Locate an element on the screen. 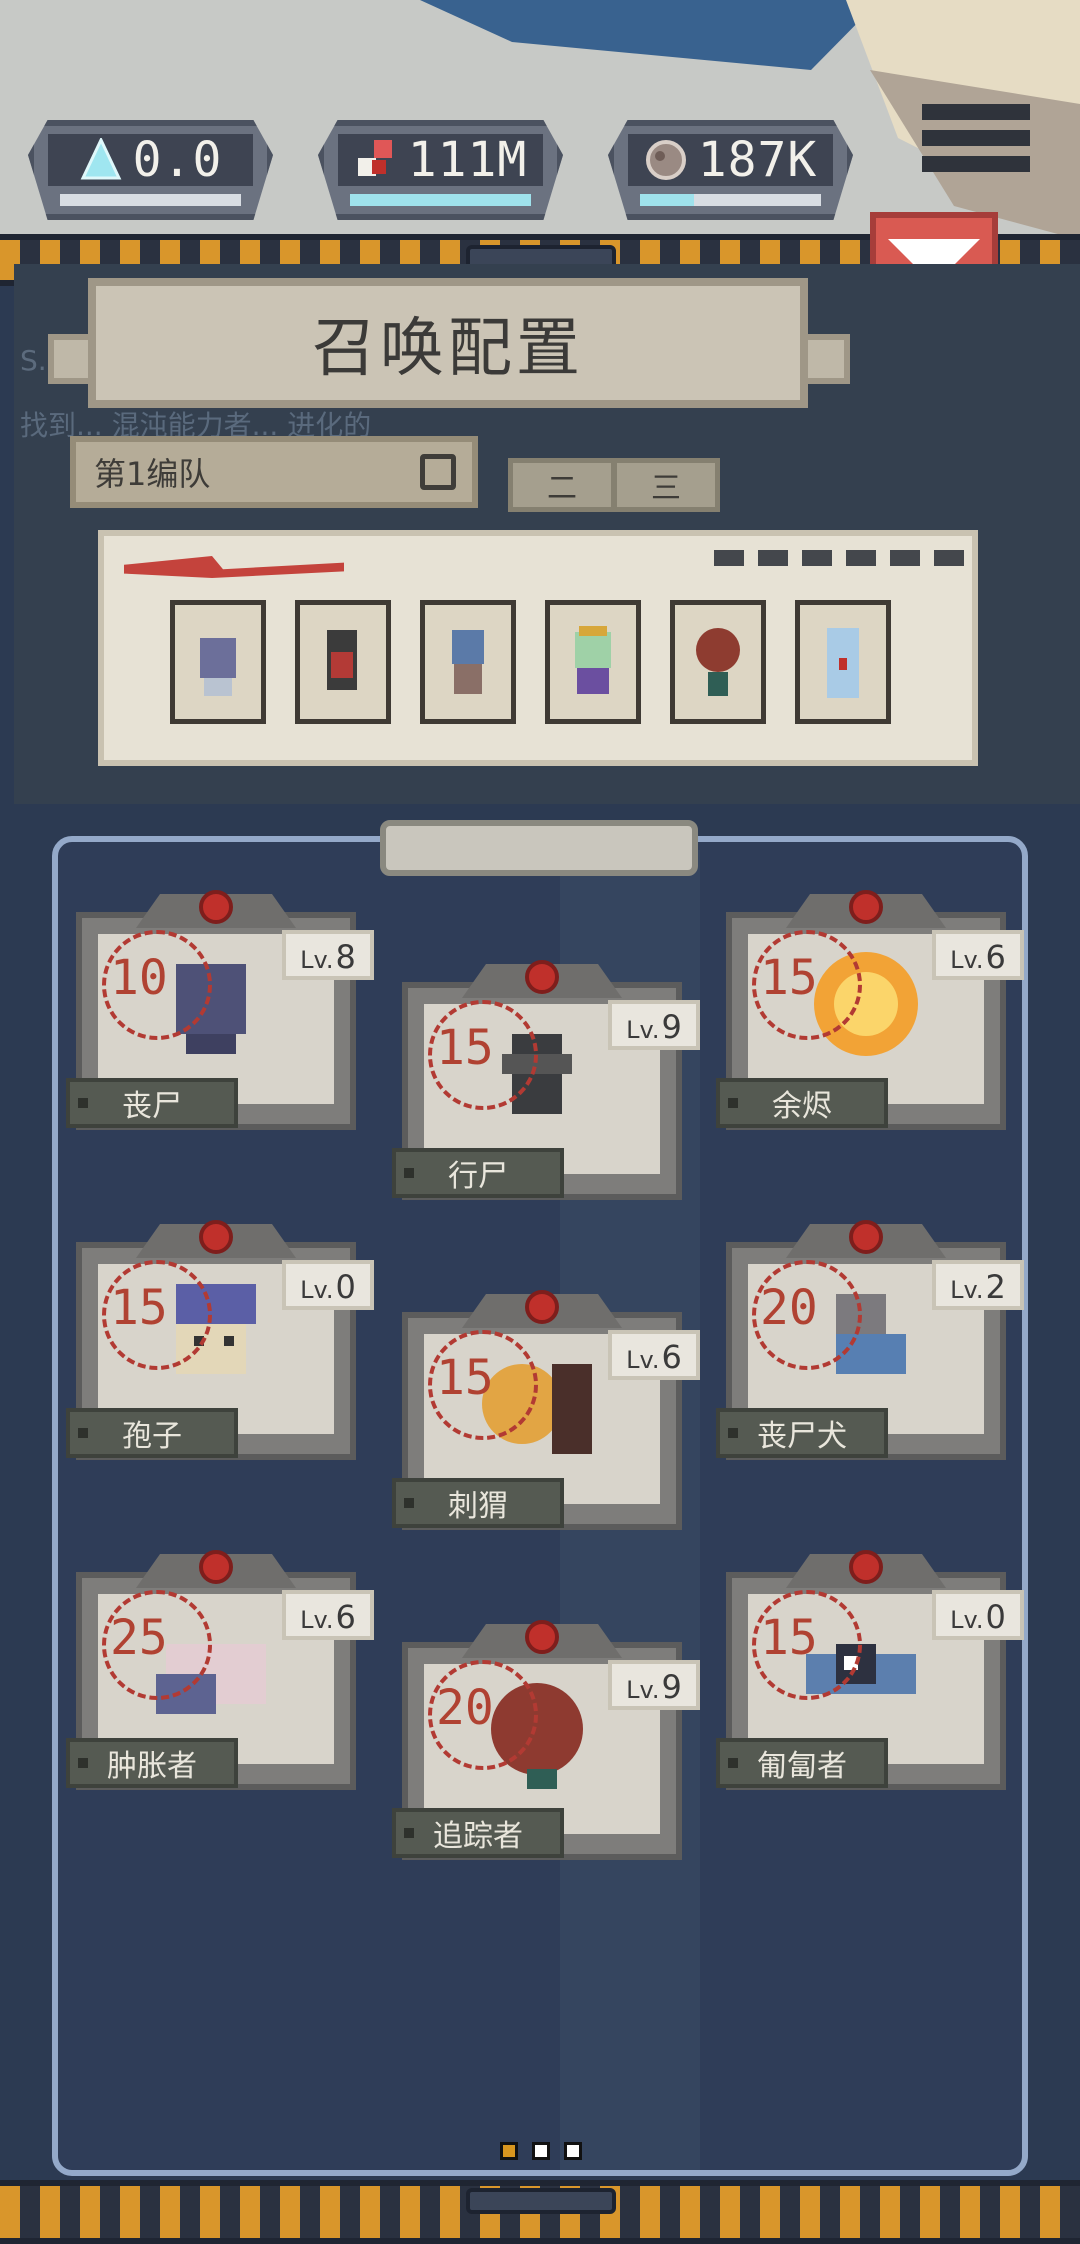 Image resolution: width=1080 pixels, height=2244 pixels. unit-card: 15 Lv. 0 匍匐者 is located at coordinates (870, 1670).